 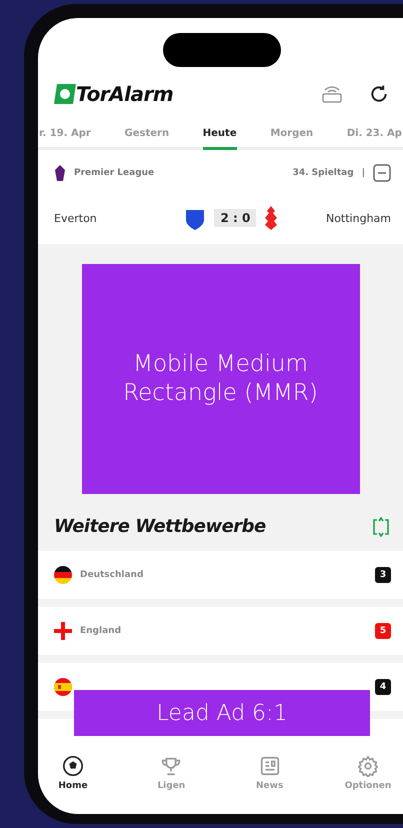 What do you see at coordinates (65, 135) in the screenshot?
I see `date-tab: r. 19. Apr` at bounding box center [65, 135].